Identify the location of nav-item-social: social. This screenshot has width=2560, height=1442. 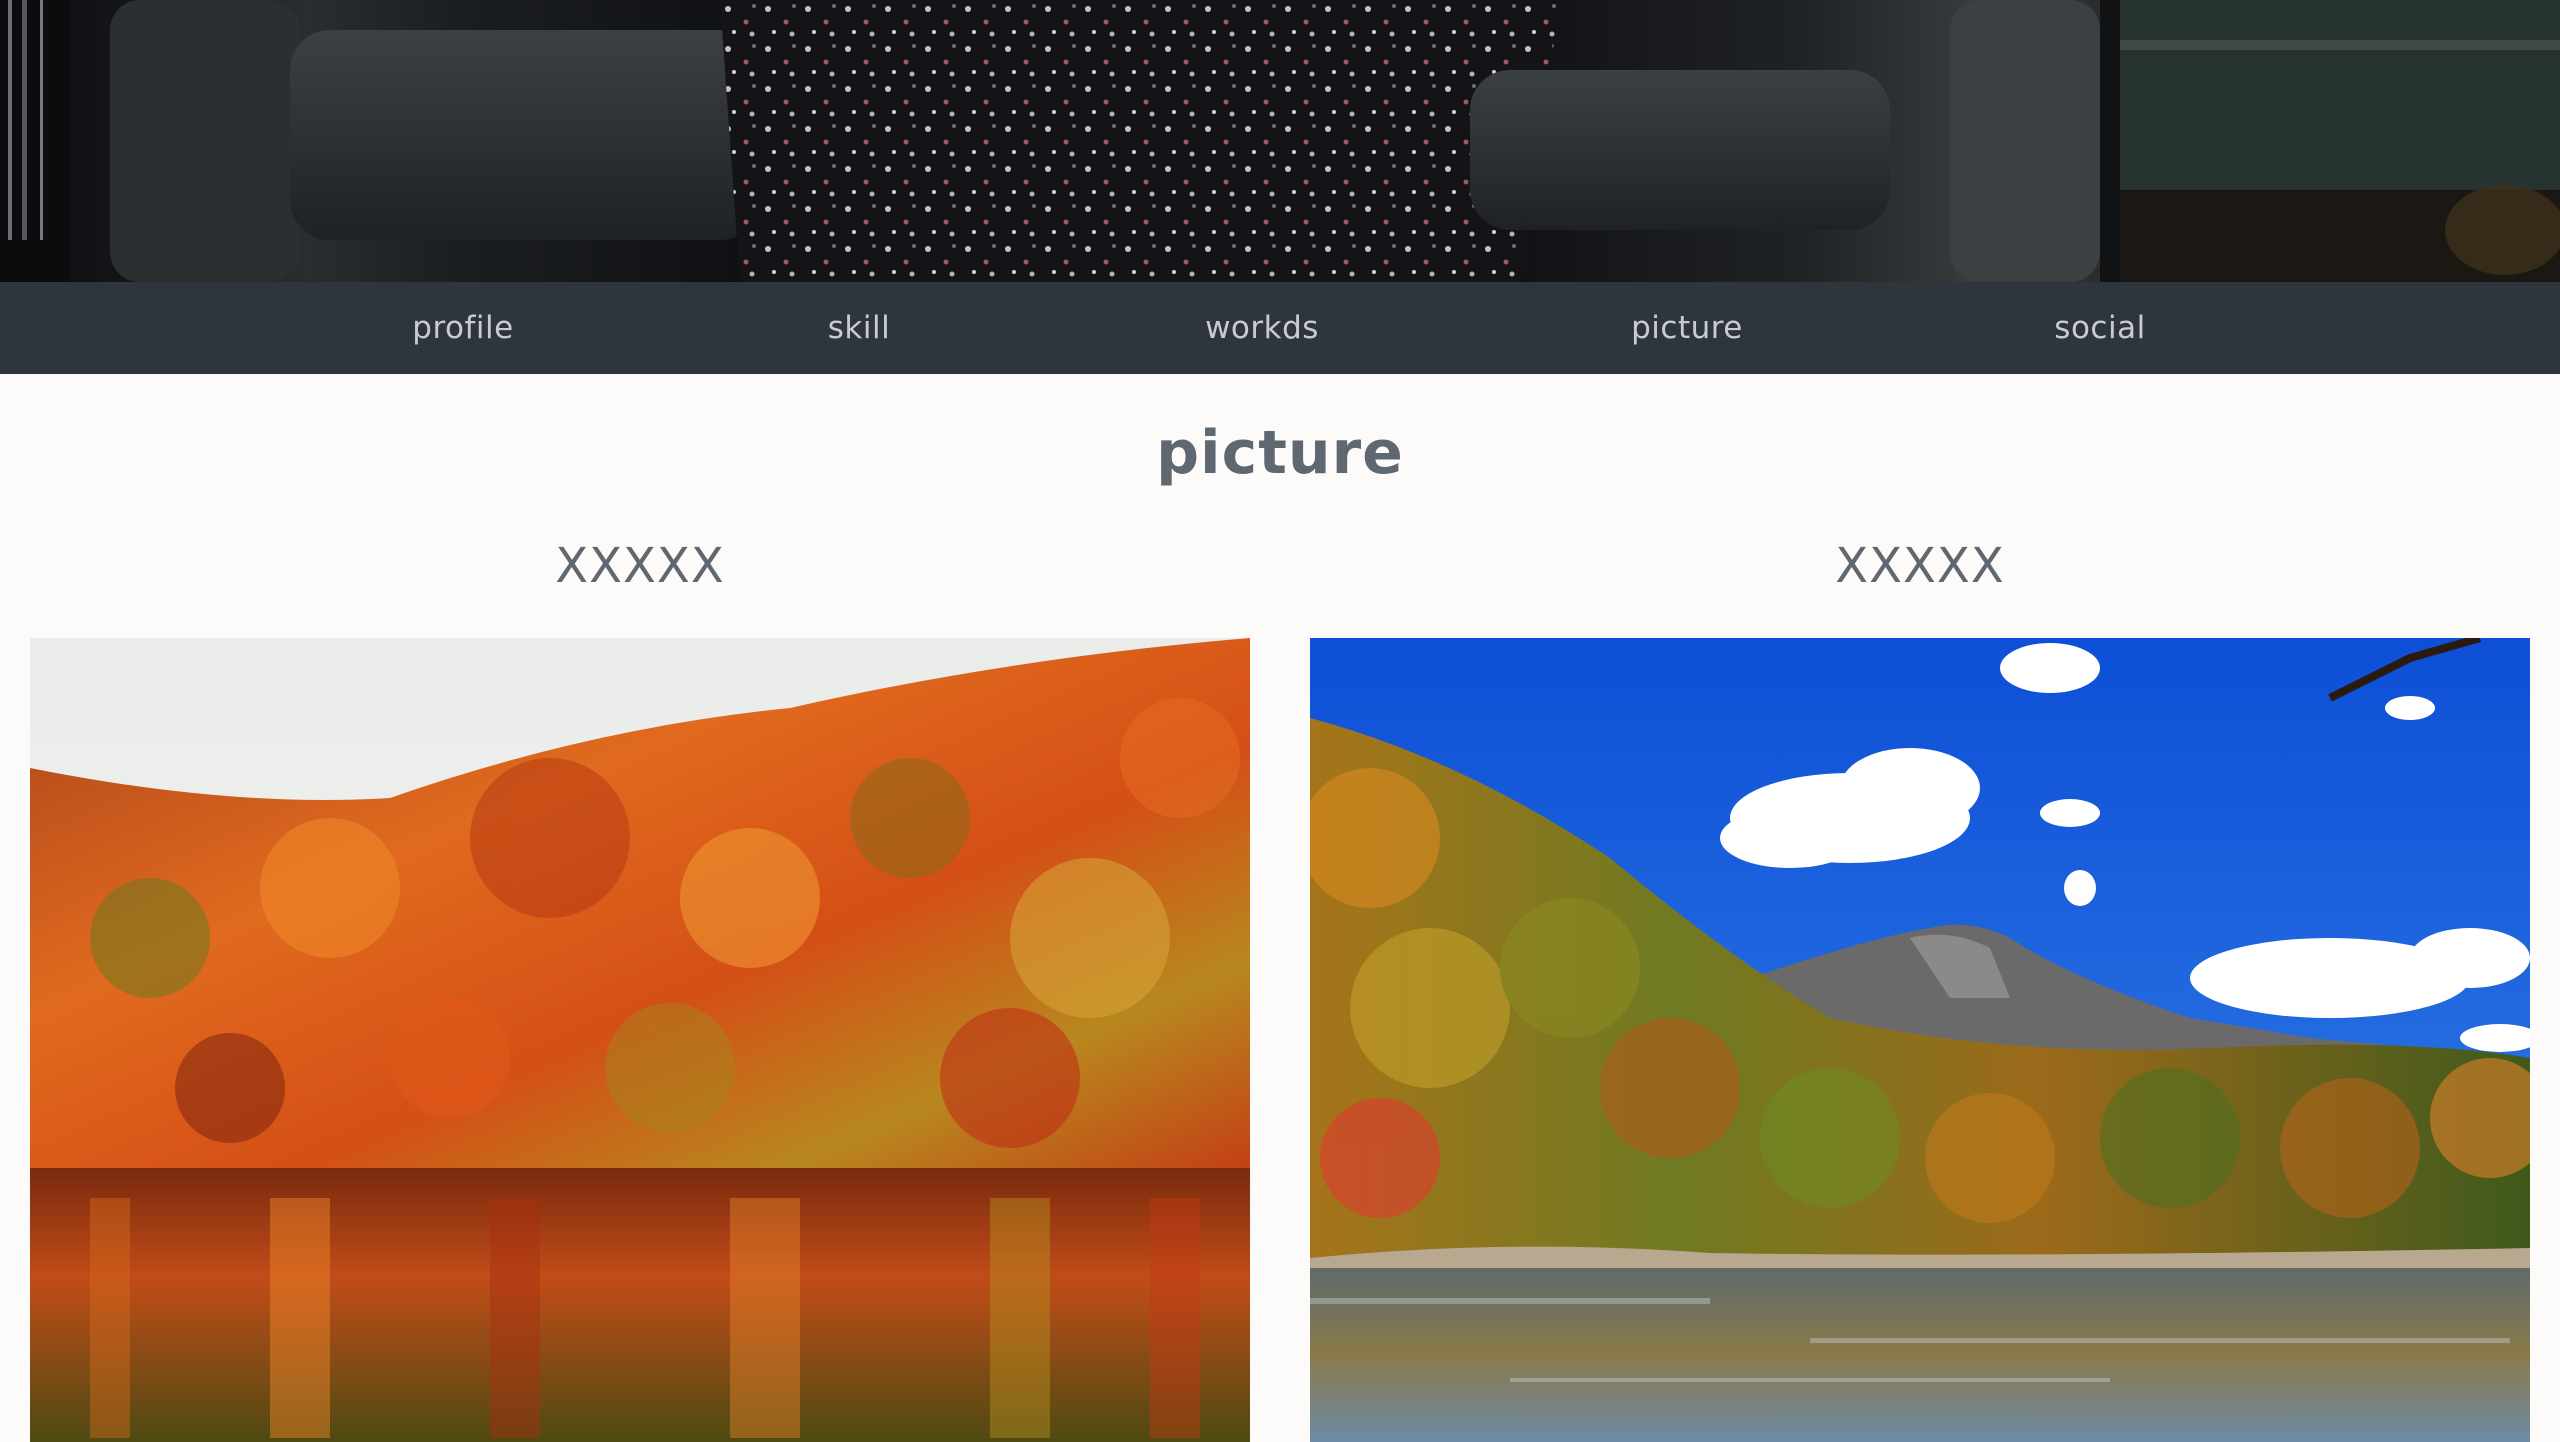
(2099, 328).